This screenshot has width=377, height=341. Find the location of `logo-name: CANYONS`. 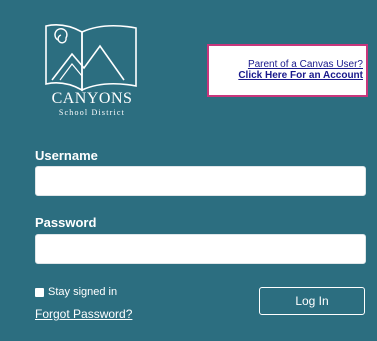

logo-name: CANYONS is located at coordinates (92, 98).